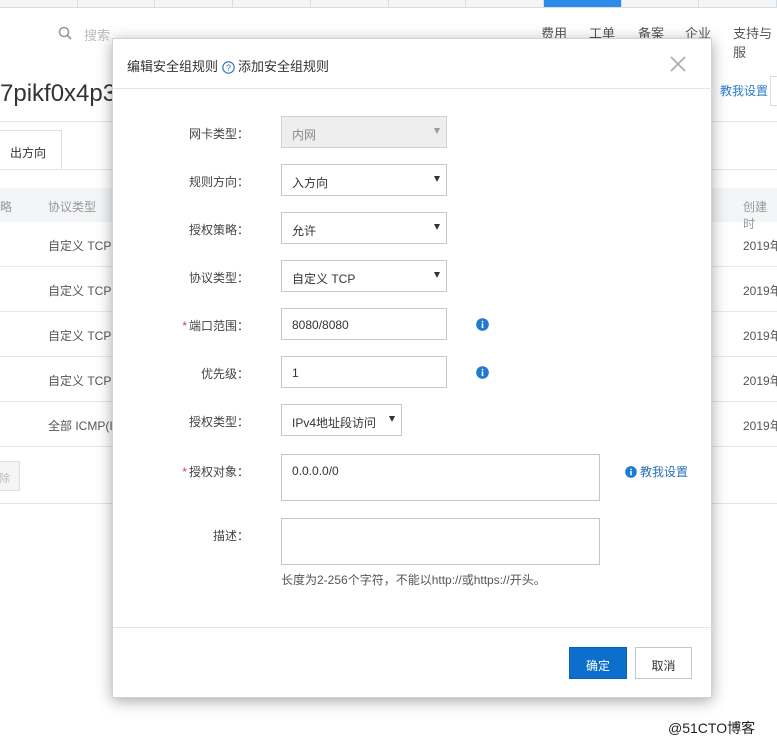 This screenshot has width=777, height=746. What do you see at coordinates (678, 64) in the screenshot?
I see `close-icon` at bounding box center [678, 64].